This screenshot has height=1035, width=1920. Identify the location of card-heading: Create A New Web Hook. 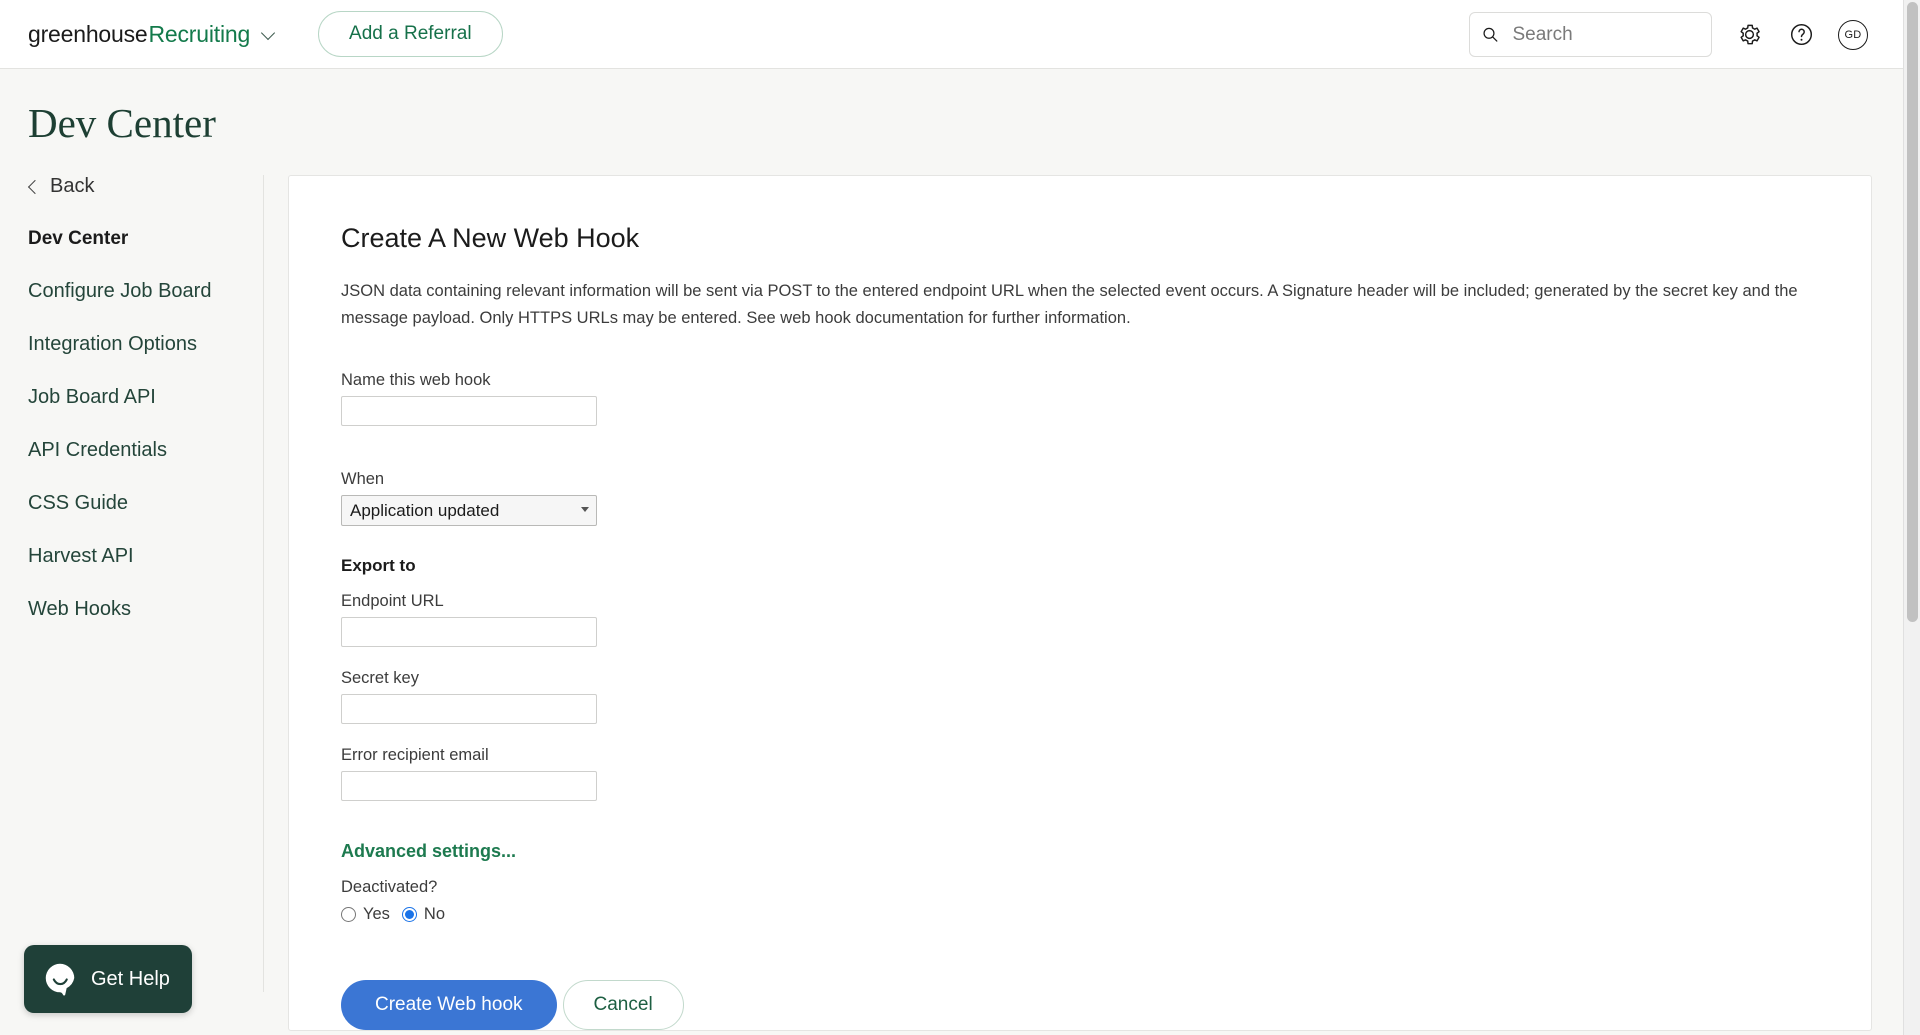
(490, 238).